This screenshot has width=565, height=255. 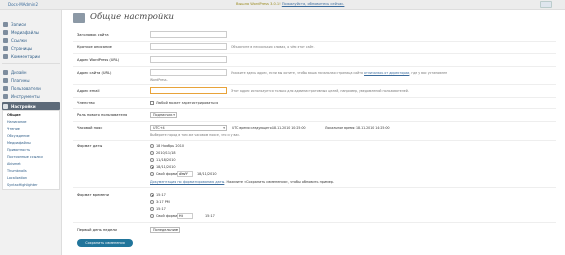 What do you see at coordinates (17, 171) in the screenshot?
I see `submenu-item-thumbnails: Thumbnails` at bounding box center [17, 171].